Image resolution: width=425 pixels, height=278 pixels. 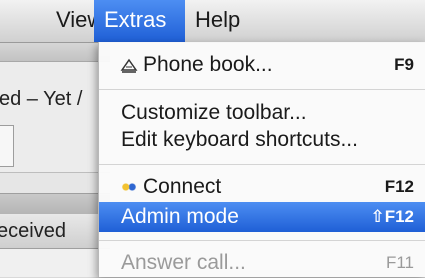 What do you see at coordinates (262, 263) in the screenshot?
I see `menu-item-answer-call: Answer call... F11` at bounding box center [262, 263].